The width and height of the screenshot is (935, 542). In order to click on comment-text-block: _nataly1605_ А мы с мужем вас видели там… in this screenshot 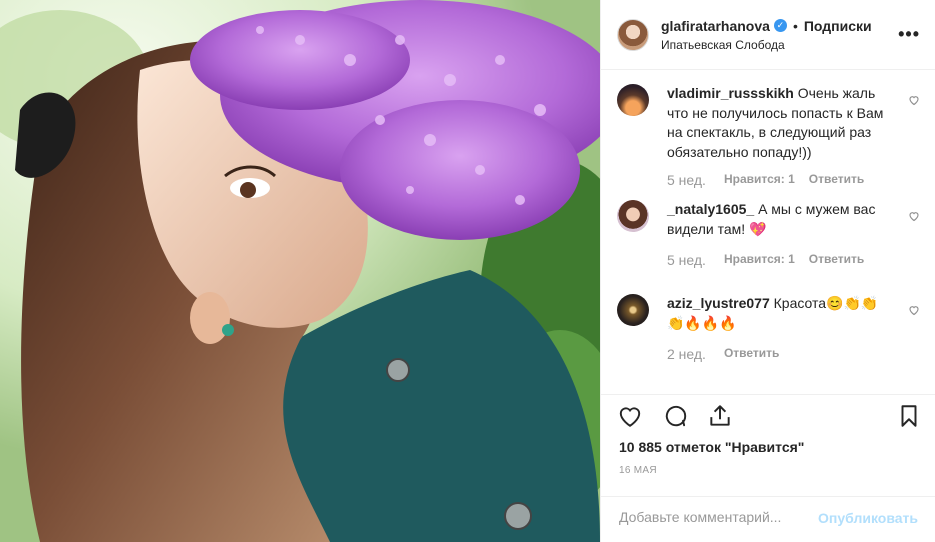, I will do `click(781, 219)`.